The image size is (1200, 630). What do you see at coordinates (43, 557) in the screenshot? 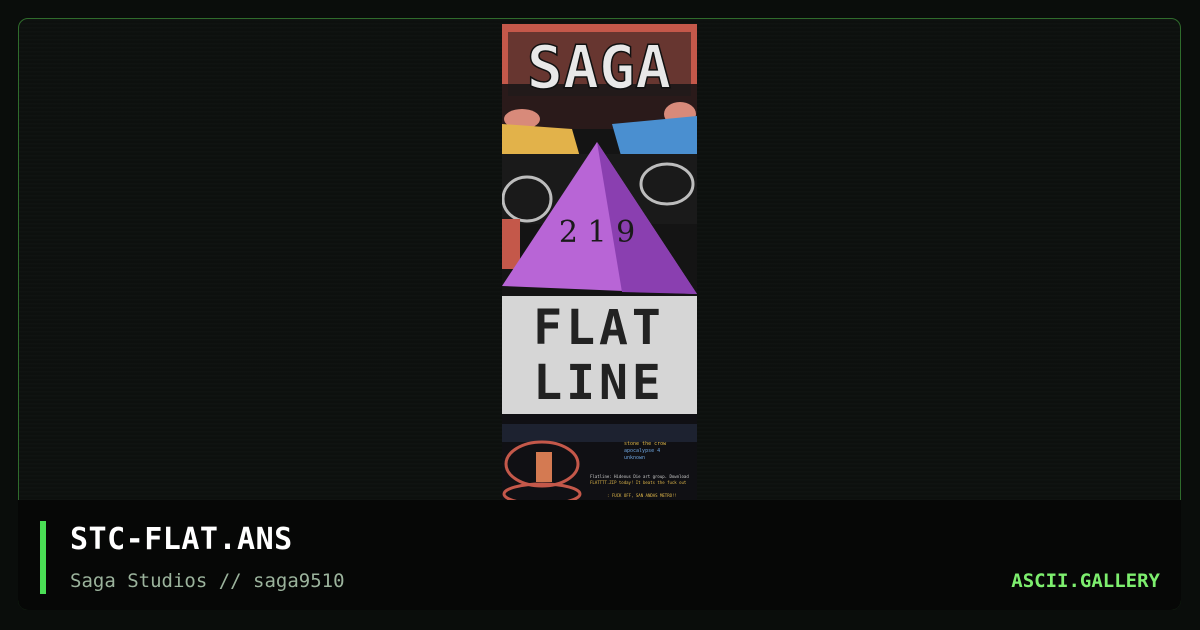
I see `accent-bar` at bounding box center [43, 557].